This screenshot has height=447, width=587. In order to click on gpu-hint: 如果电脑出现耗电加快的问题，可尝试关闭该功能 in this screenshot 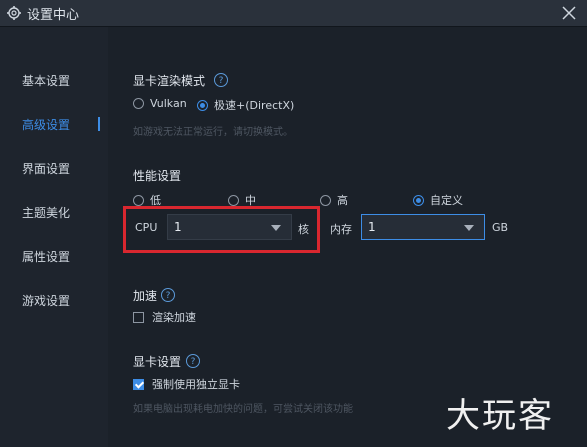, I will do `click(243, 409)`.